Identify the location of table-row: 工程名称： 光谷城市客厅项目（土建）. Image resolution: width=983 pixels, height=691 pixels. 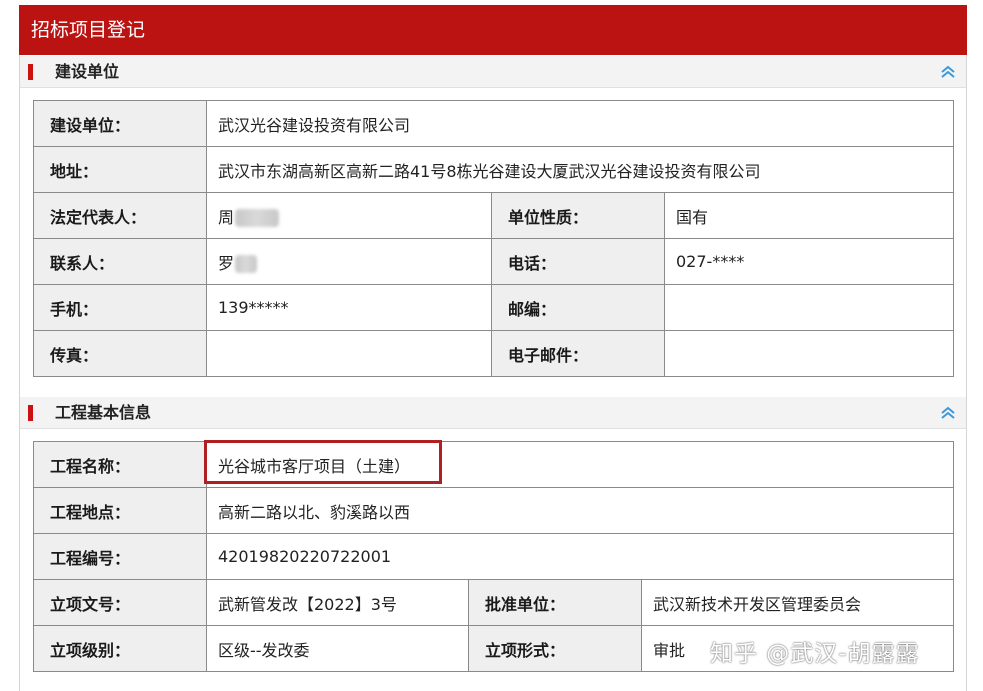
(494, 464).